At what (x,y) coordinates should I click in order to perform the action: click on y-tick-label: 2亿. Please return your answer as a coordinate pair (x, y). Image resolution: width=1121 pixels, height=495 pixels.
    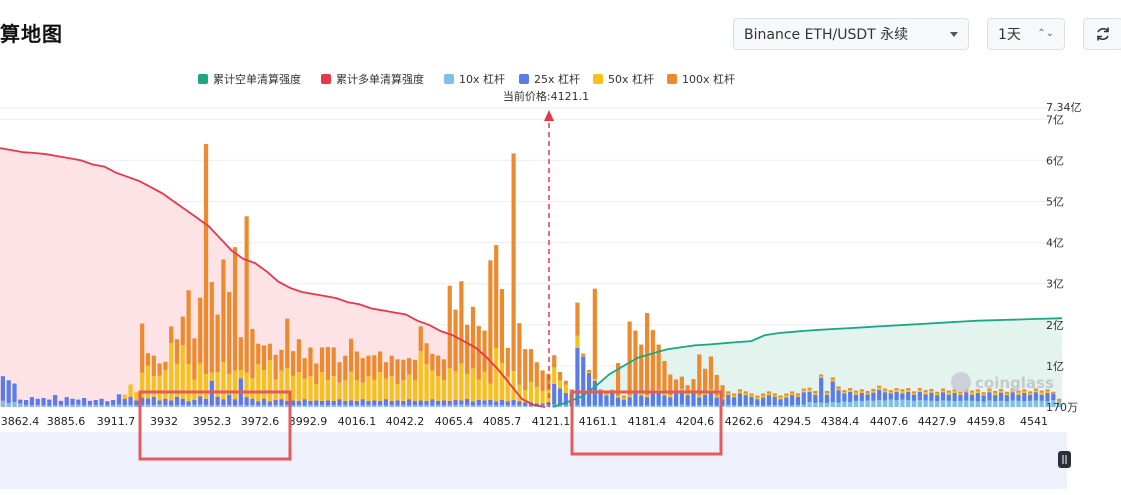
    Looking at the image, I should click on (1055, 325).